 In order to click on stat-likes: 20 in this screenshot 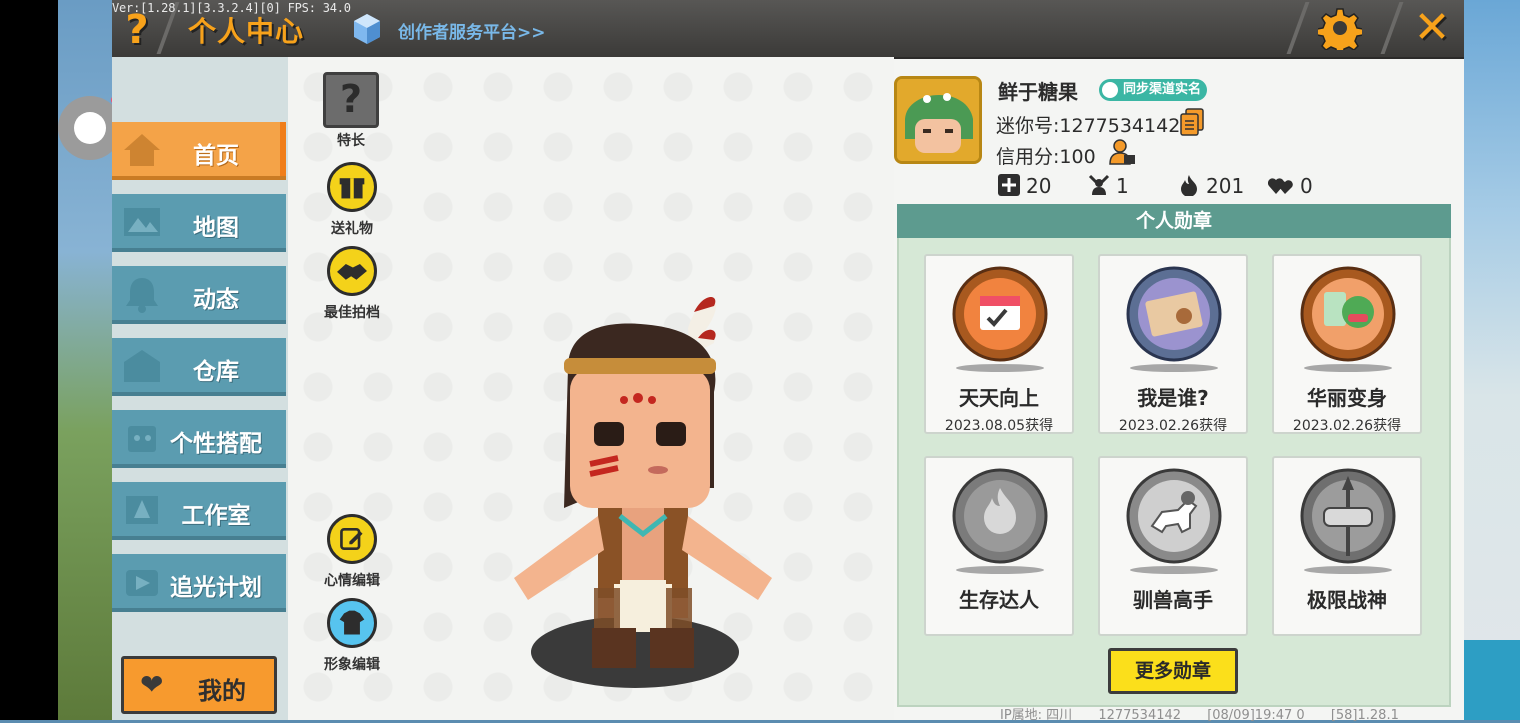, I will do `click(1024, 187)`.